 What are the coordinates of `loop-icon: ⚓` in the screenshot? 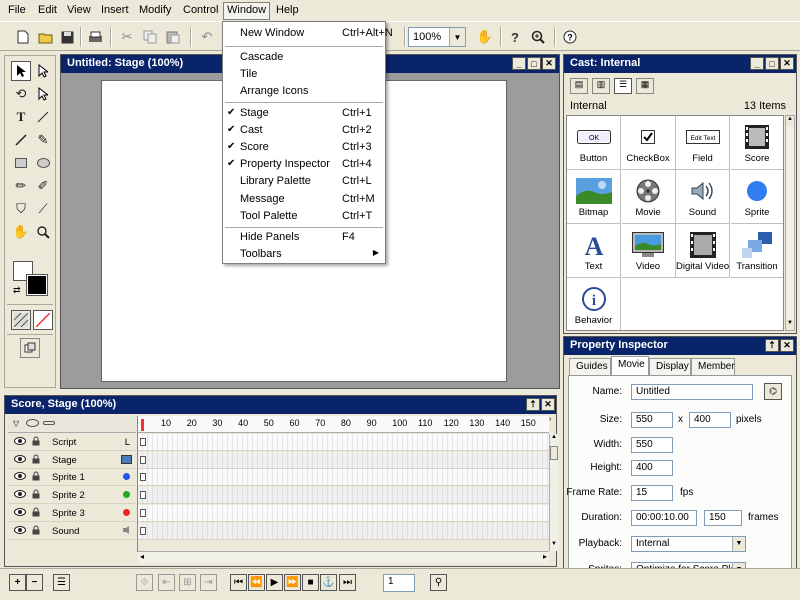 It's located at (328, 582).